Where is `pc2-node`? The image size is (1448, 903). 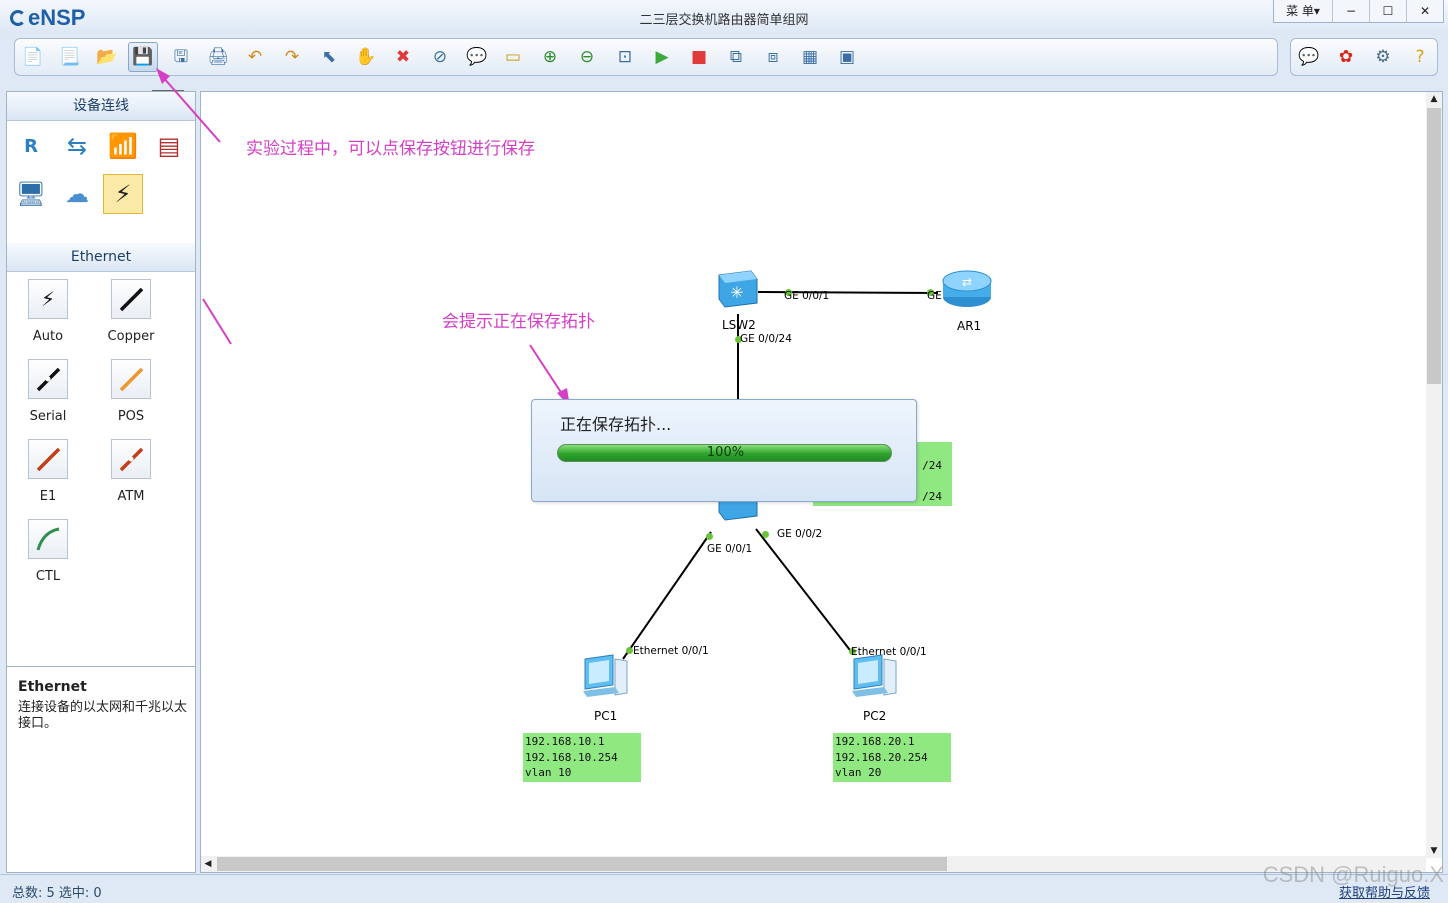
pc2-node is located at coordinates (874, 676).